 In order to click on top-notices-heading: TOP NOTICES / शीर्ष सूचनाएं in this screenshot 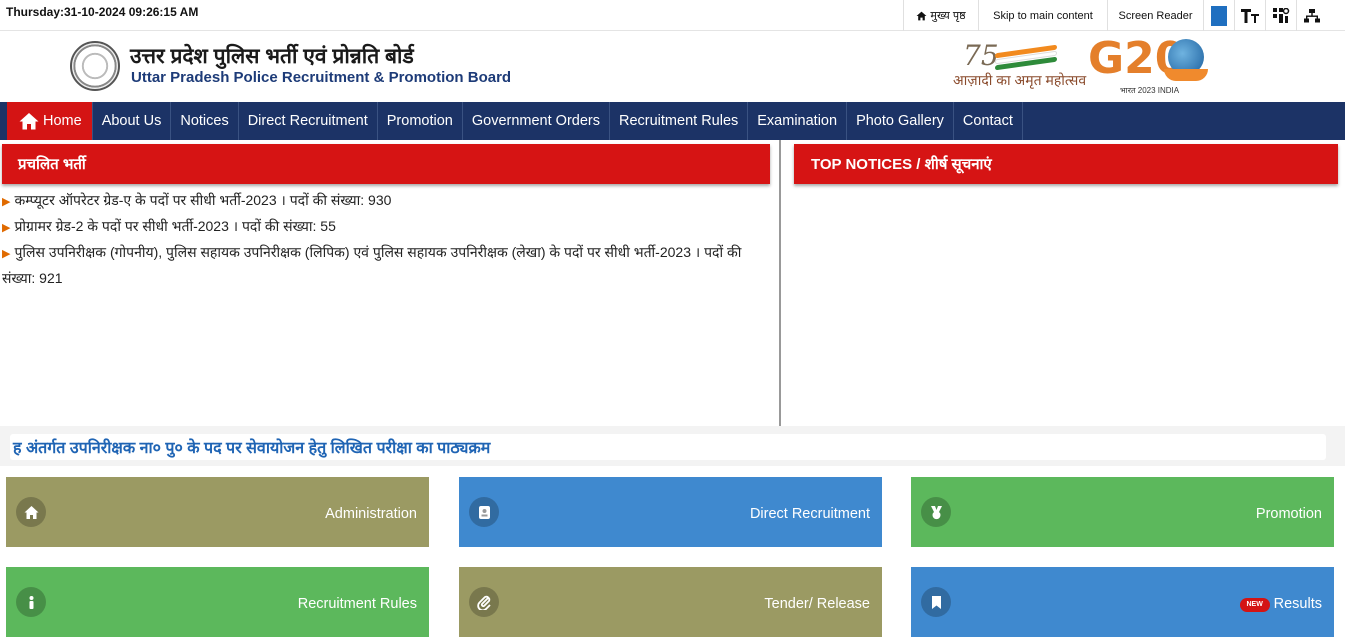, I will do `click(1066, 164)`.